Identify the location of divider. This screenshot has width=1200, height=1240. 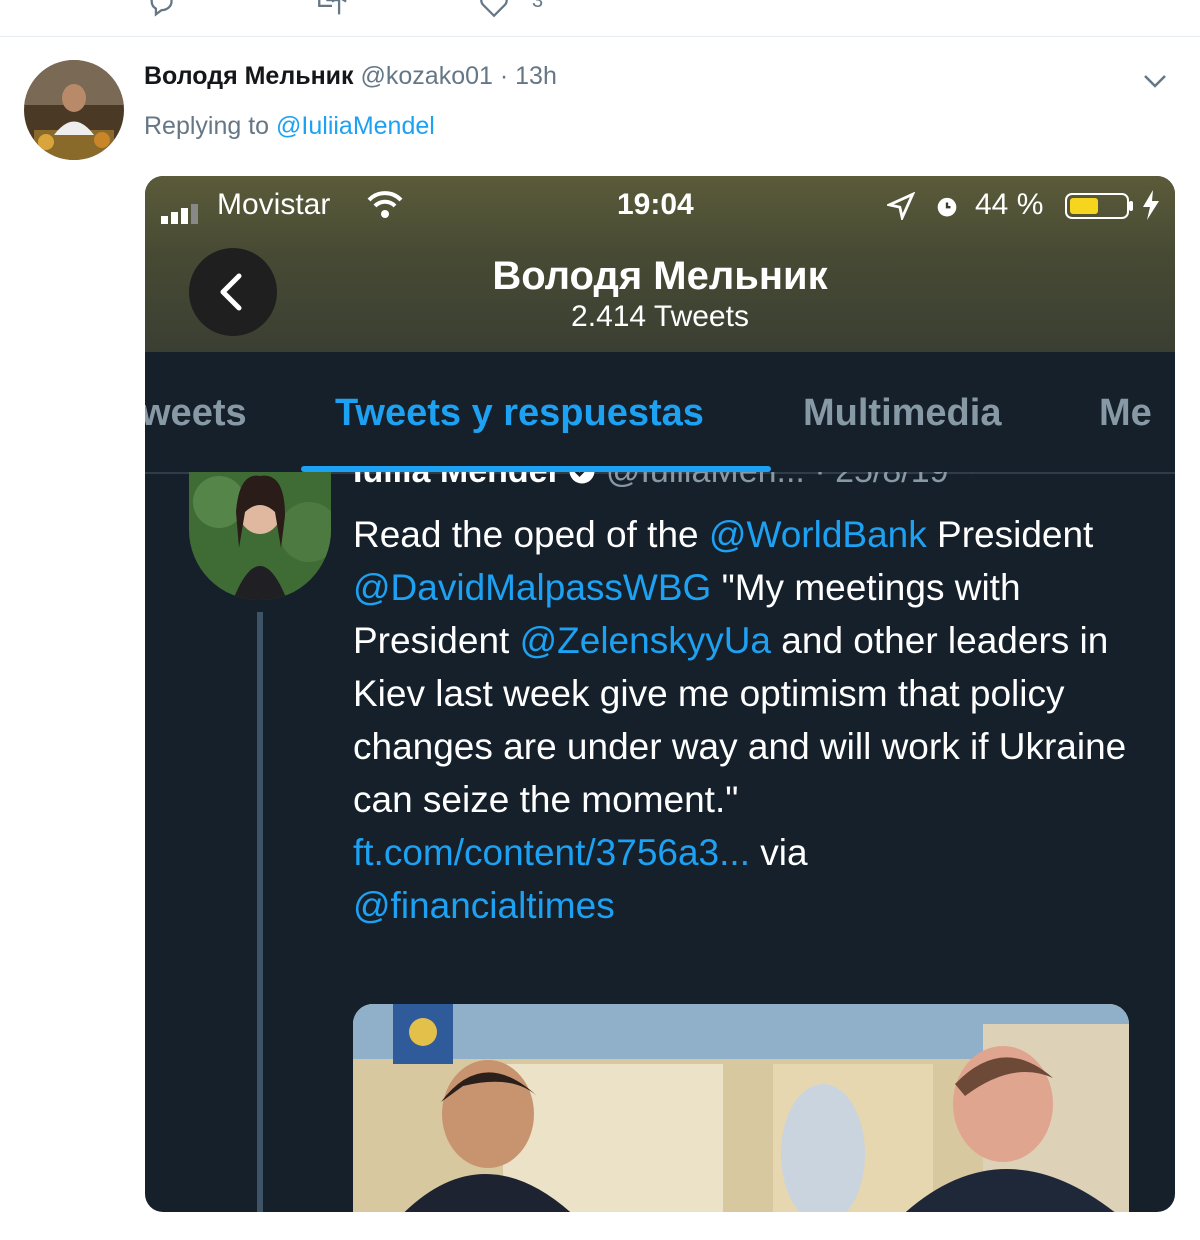
(600, 36).